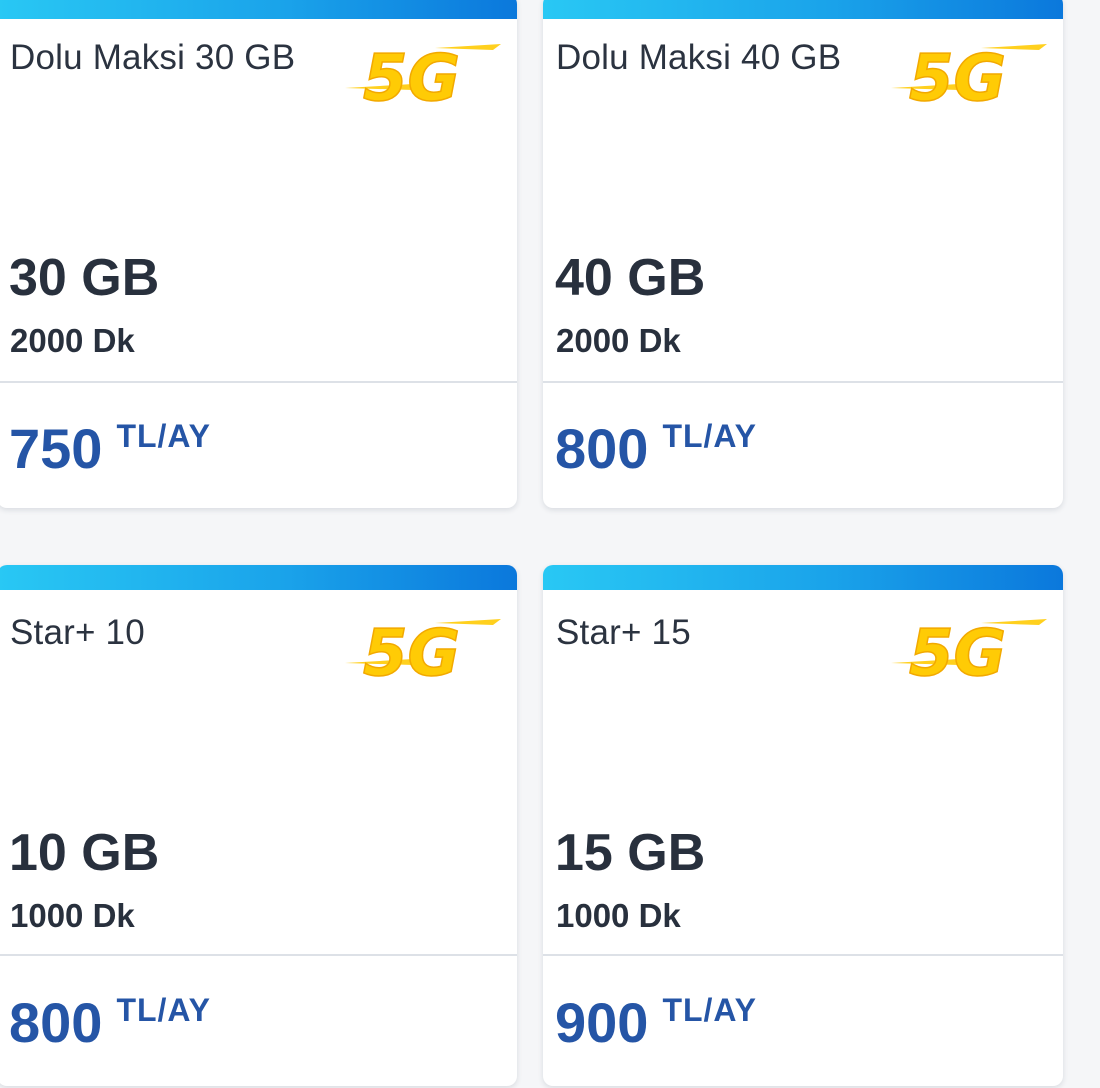  I want to click on price-value: 750, so click(56, 448).